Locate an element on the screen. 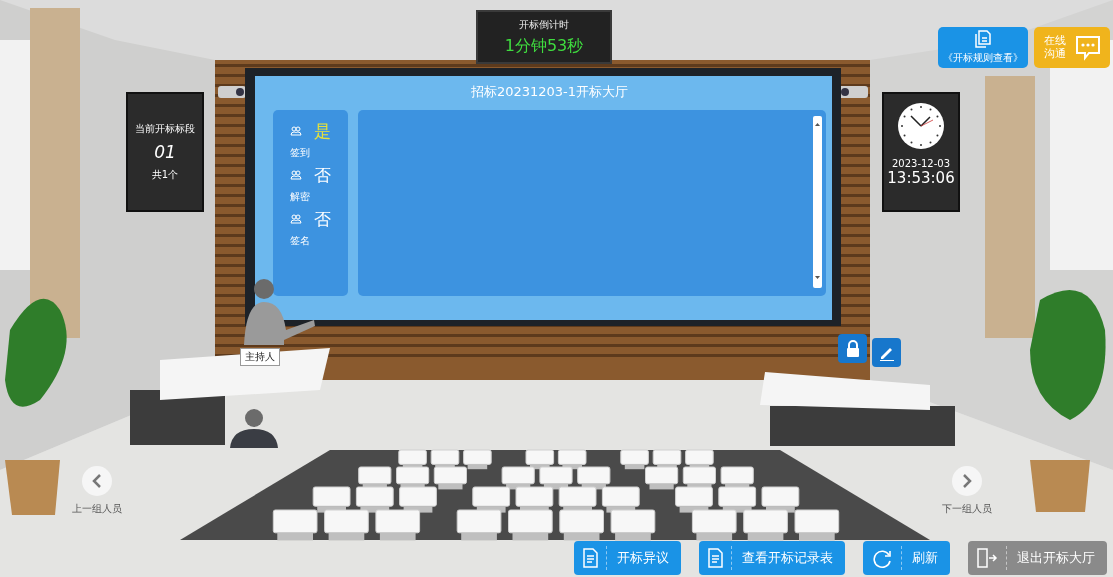  security-camera-icon is located at coordinates (232, 92).